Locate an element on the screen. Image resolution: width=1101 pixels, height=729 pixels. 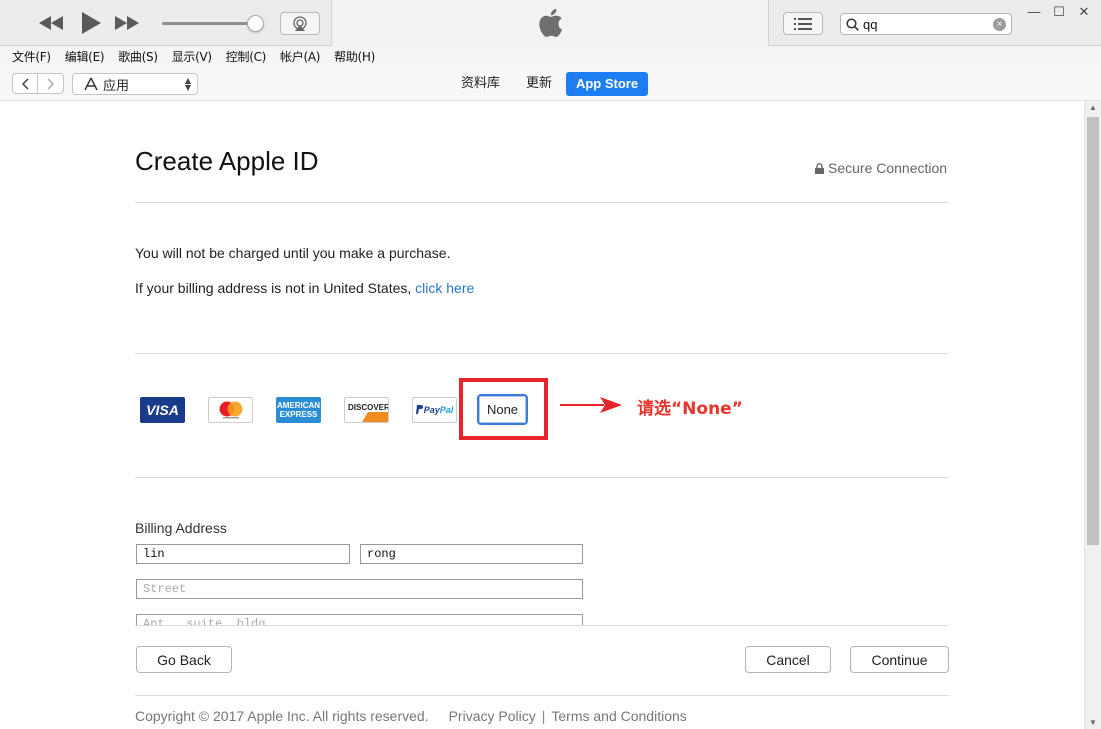
search-input is located at coordinates (925, 24).